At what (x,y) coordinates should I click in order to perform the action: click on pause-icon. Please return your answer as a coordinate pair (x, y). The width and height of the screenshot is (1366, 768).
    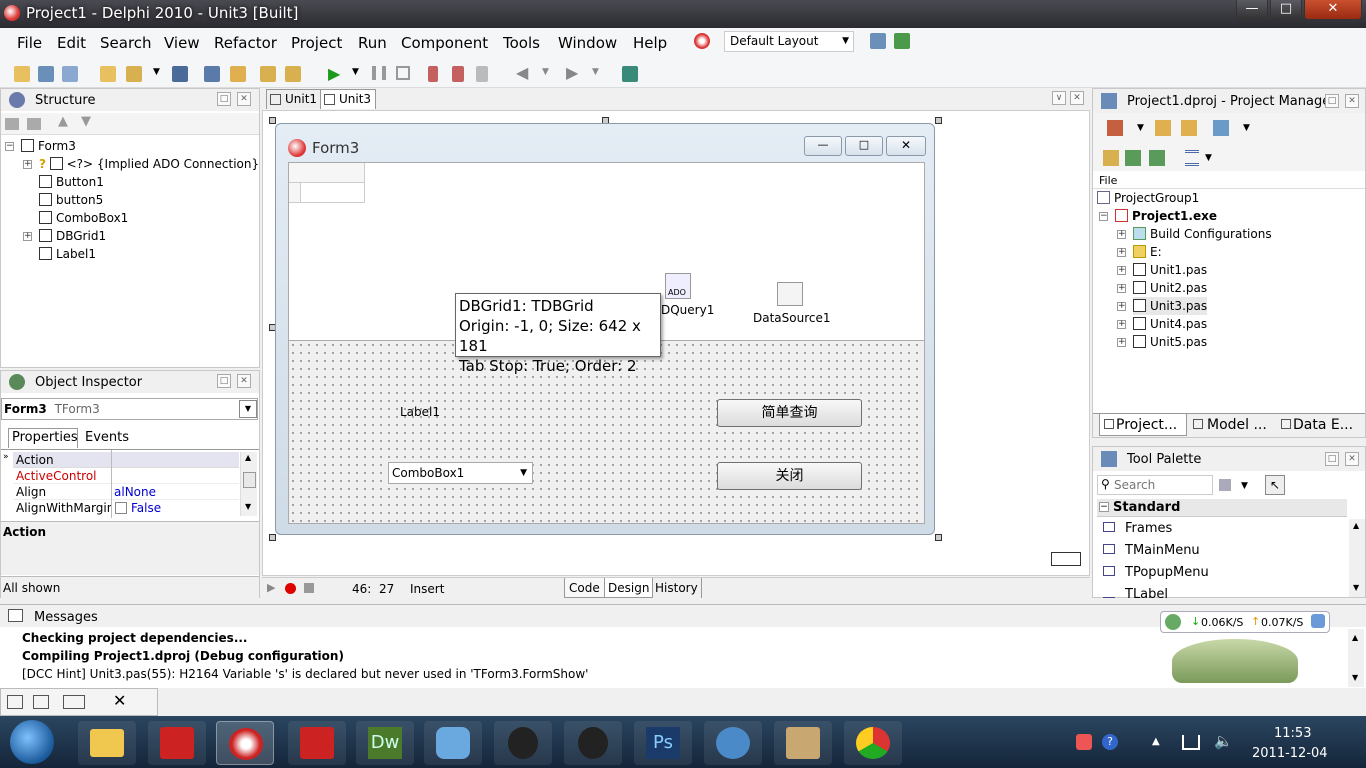
    Looking at the image, I should click on (379, 73).